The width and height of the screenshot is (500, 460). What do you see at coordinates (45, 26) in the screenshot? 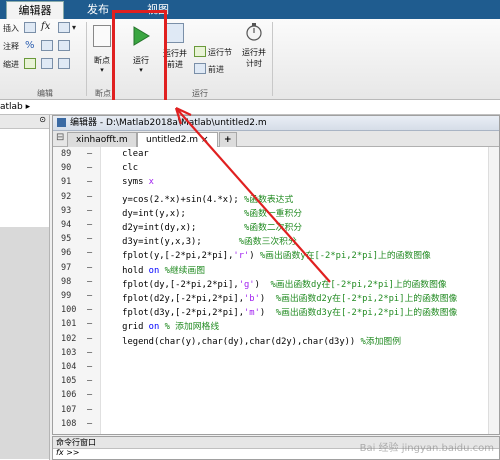
I see `fx-icon: fx` at bounding box center [45, 26].